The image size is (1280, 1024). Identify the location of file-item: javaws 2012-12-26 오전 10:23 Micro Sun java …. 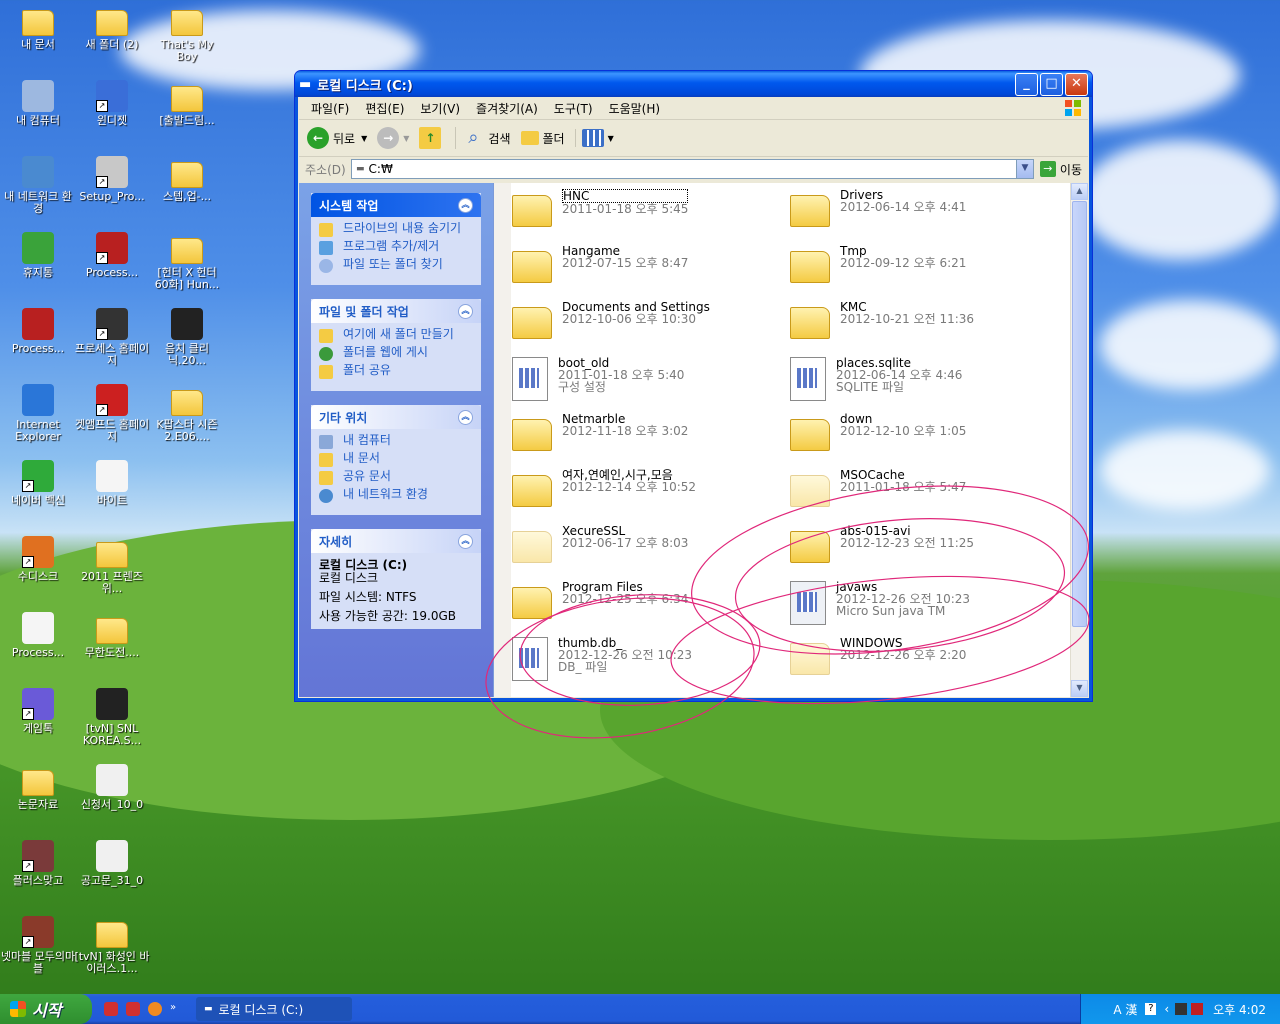
(880, 603).